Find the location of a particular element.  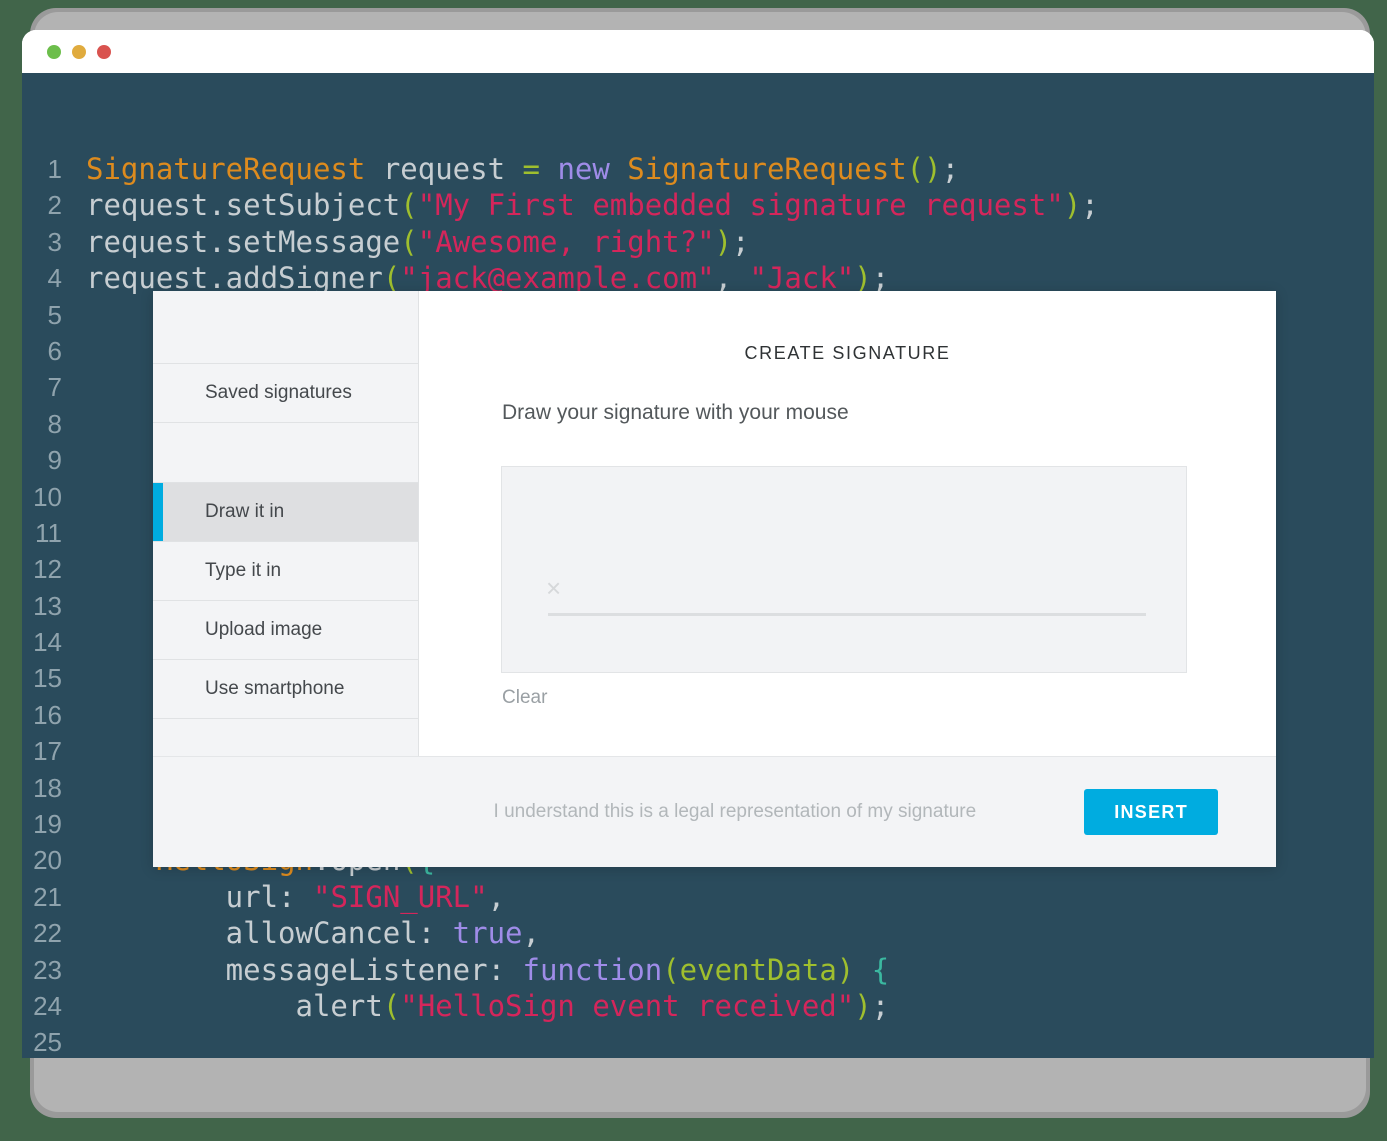

code-token: request is located at coordinates (444, 169).